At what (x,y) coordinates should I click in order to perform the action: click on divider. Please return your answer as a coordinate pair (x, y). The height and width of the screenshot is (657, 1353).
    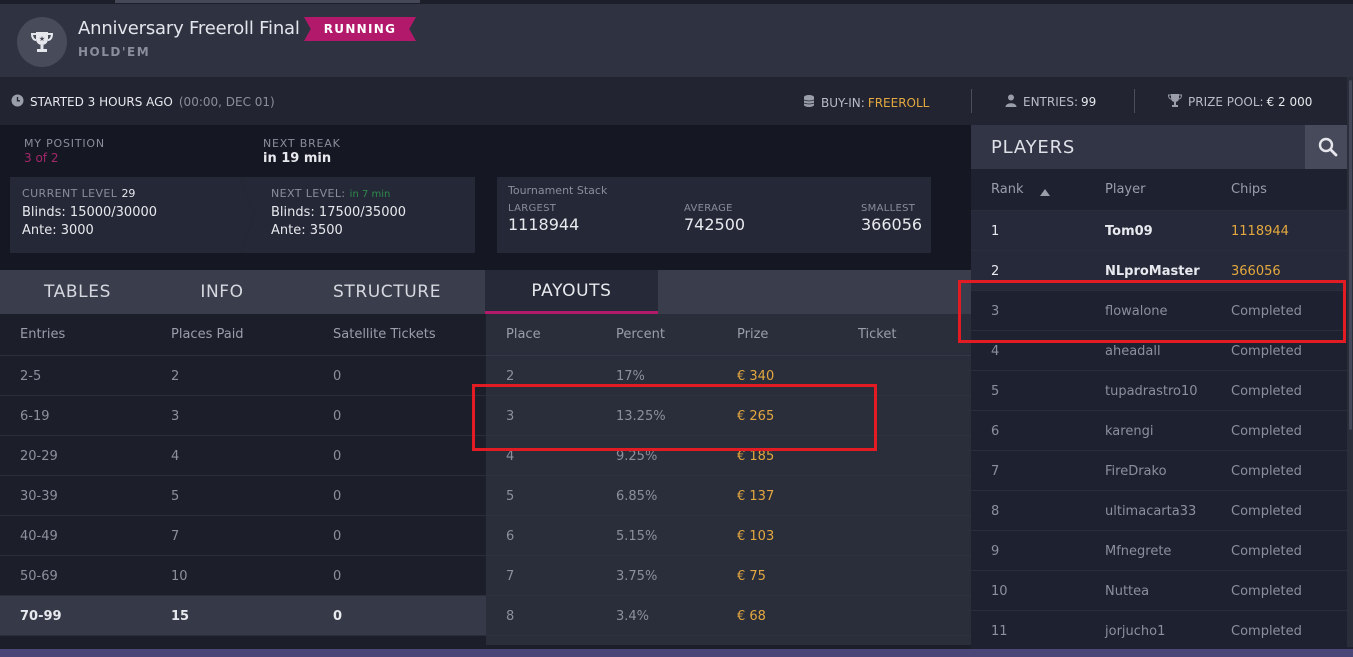
    Looking at the image, I should click on (1134, 101).